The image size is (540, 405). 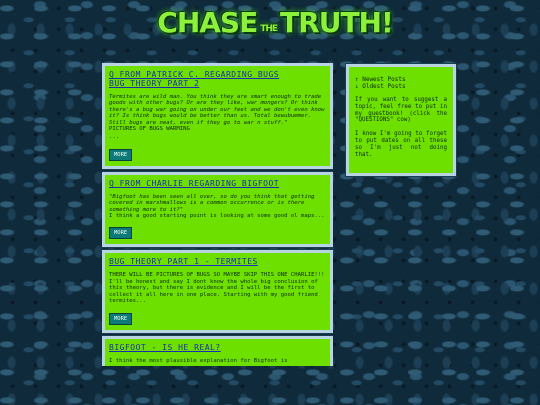 I want to click on post-title-line: BIGFOOT - IS HE REAL?, so click(x=165, y=347).